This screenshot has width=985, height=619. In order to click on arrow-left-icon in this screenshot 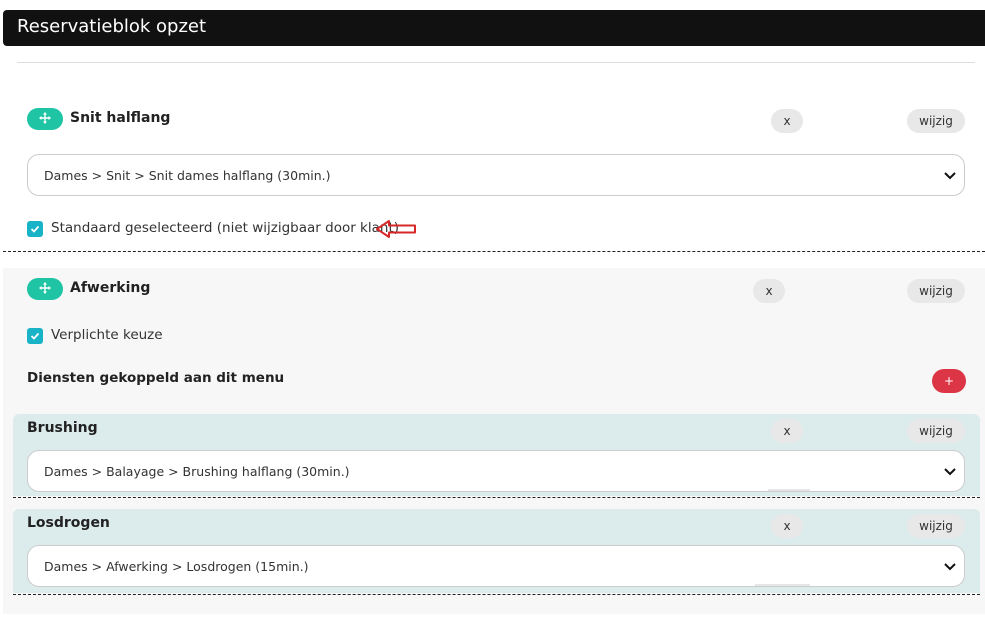, I will do `click(396, 229)`.